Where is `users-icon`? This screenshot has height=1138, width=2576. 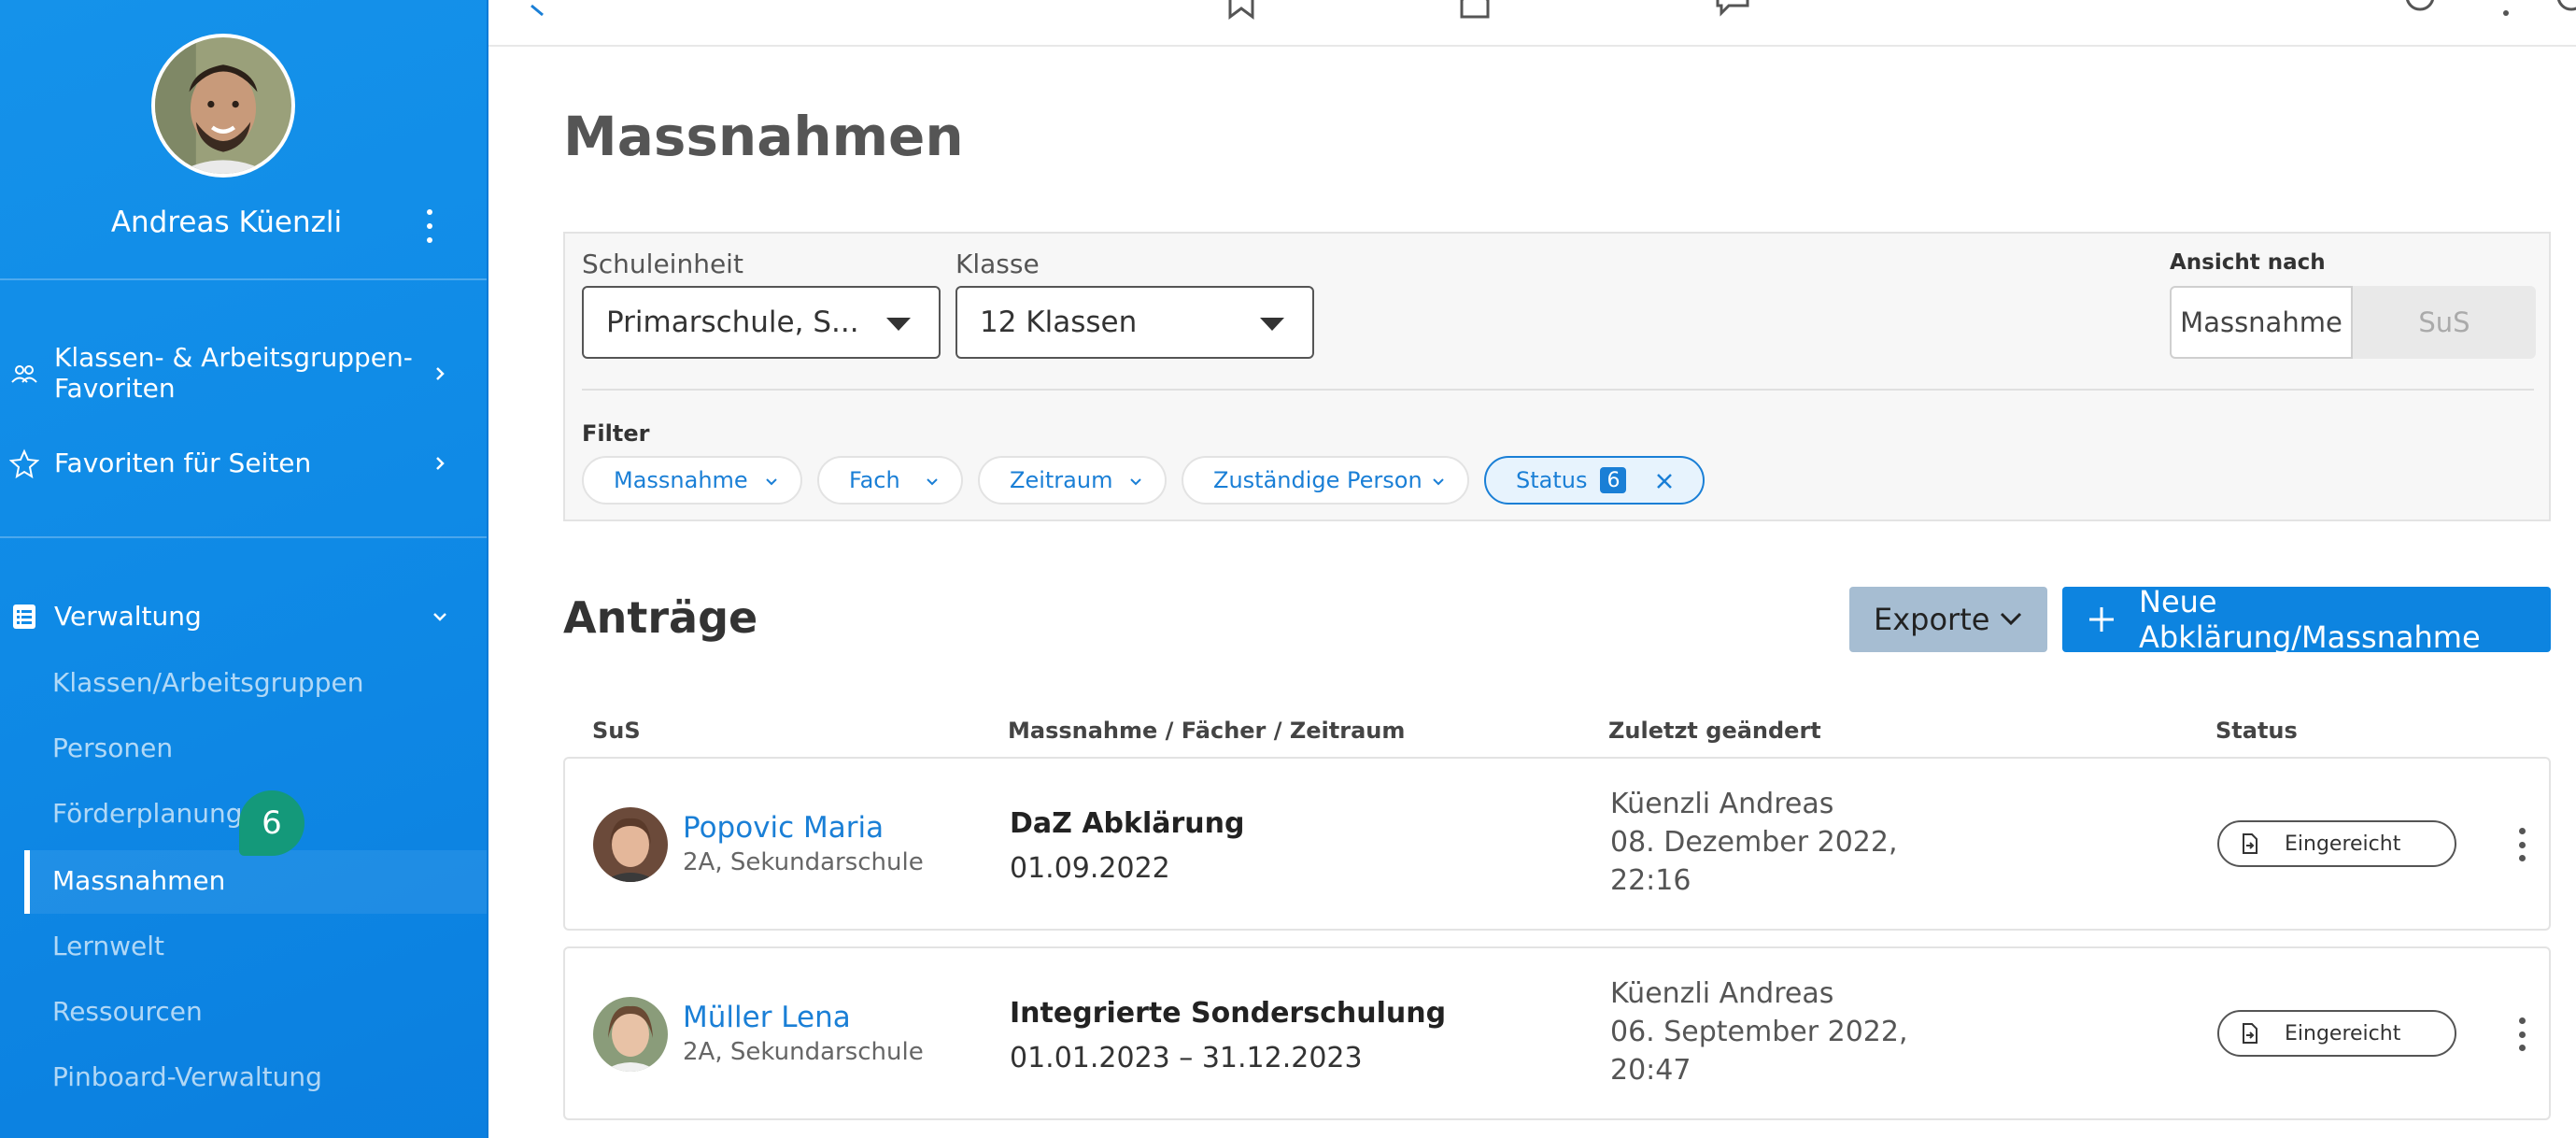 users-icon is located at coordinates (24, 374).